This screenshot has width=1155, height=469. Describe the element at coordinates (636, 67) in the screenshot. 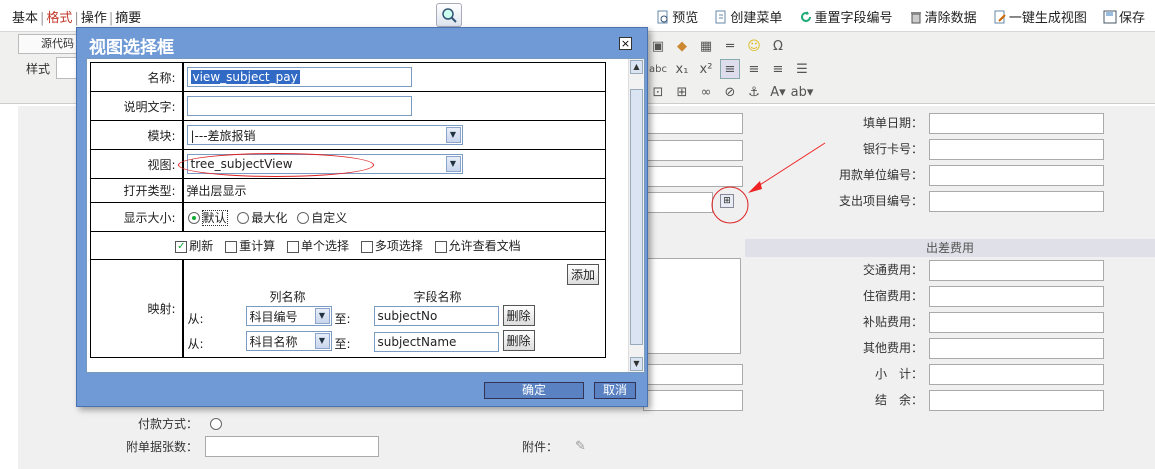

I see `scroll-up-icon: ▲` at that location.